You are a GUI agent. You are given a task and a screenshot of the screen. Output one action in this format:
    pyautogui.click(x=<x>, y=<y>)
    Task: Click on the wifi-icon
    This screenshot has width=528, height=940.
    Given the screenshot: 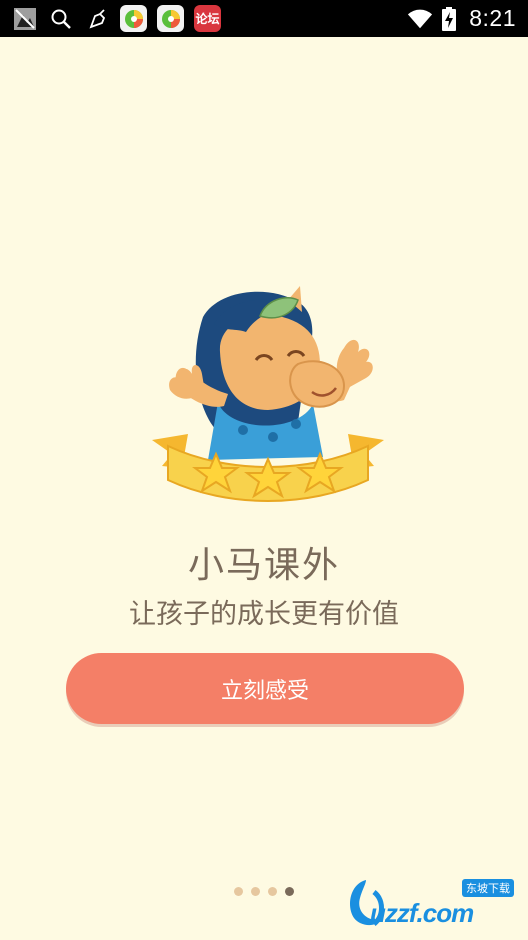 What is the action you would take?
    pyautogui.click(x=420, y=19)
    